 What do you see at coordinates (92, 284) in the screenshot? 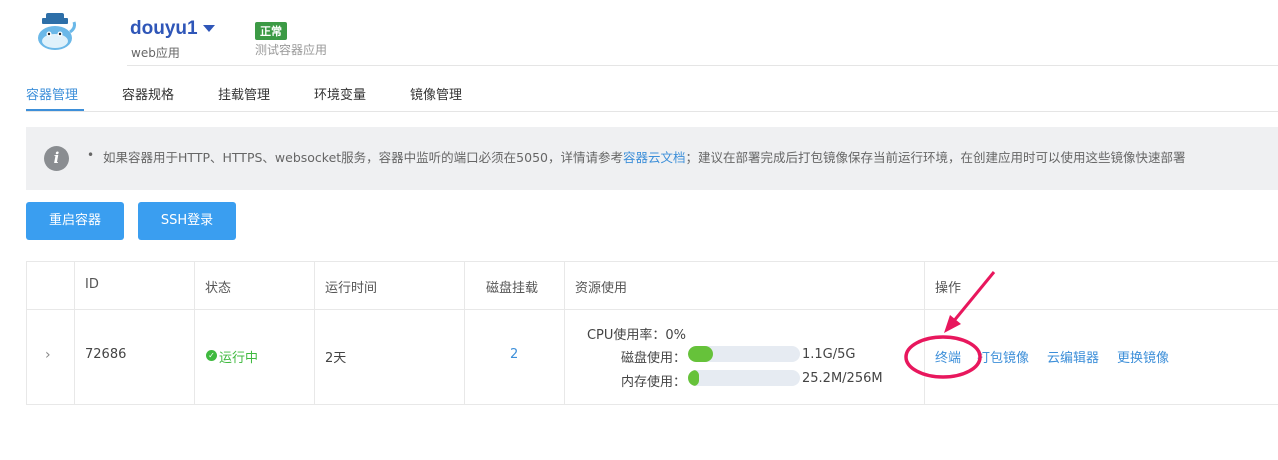
I see `header-id: ID` at bounding box center [92, 284].